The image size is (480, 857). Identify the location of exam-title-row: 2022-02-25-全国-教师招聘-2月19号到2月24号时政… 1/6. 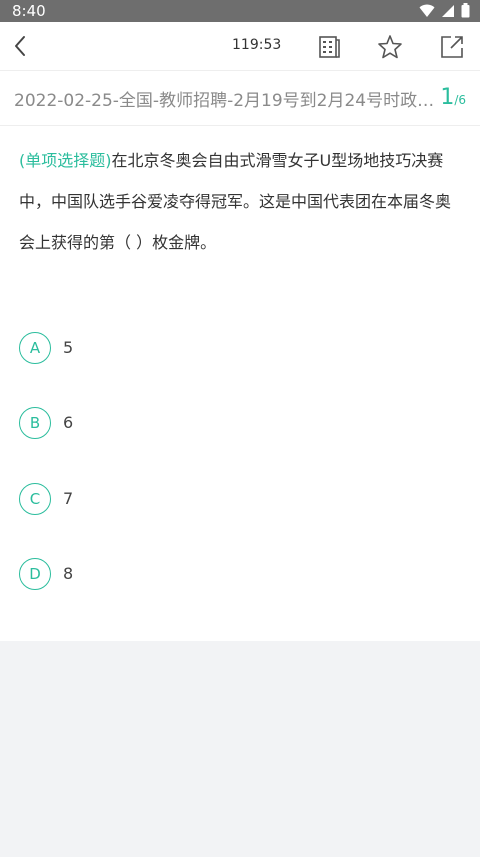
(240, 98).